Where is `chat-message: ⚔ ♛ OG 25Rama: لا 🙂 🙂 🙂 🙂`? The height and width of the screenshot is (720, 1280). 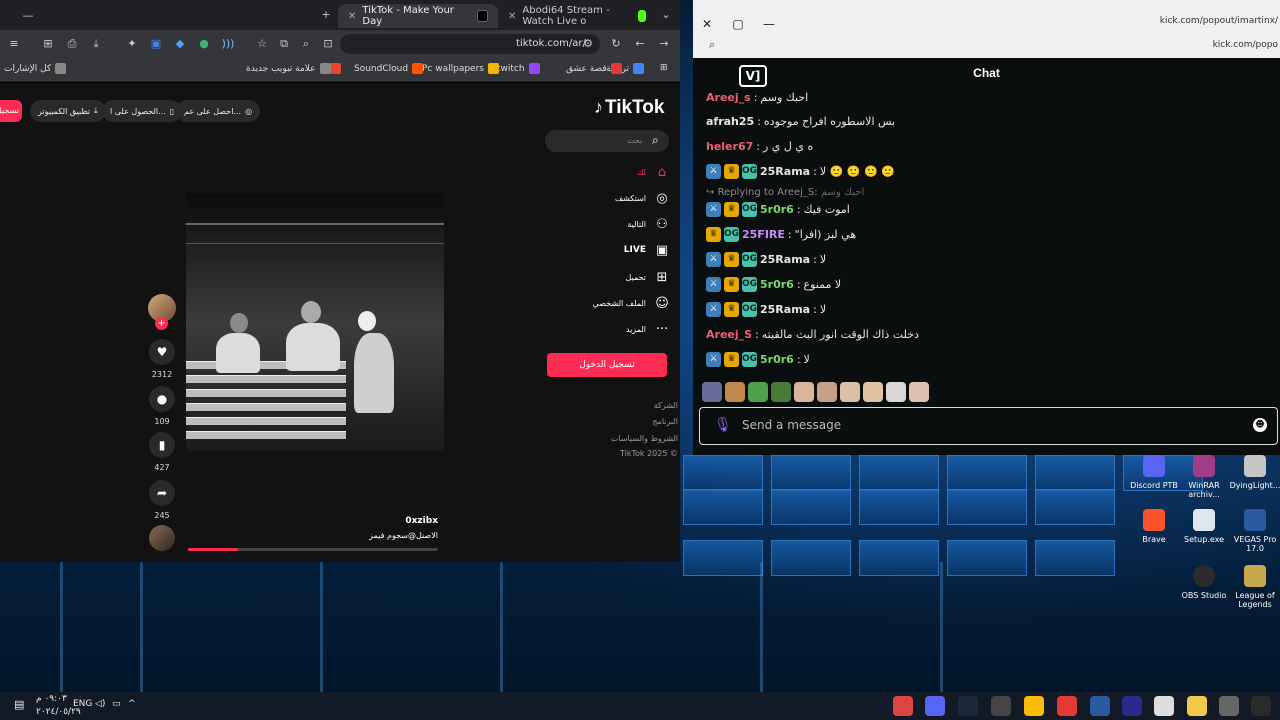 chat-message: ⚔ ♛ OG 25Rama: لا 🙂 🙂 🙂 🙂 is located at coordinates (800, 171).